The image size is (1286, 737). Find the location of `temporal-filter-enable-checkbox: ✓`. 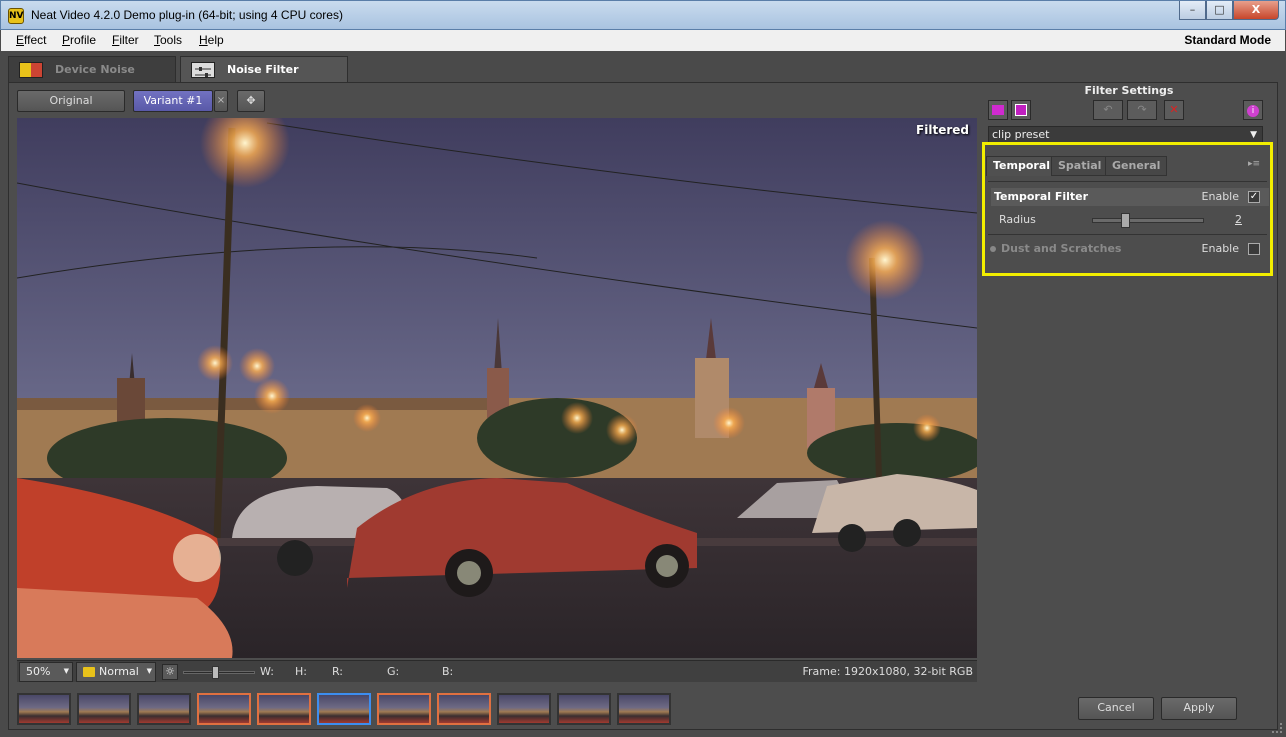

temporal-filter-enable-checkbox: ✓ is located at coordinates (1254, 197).